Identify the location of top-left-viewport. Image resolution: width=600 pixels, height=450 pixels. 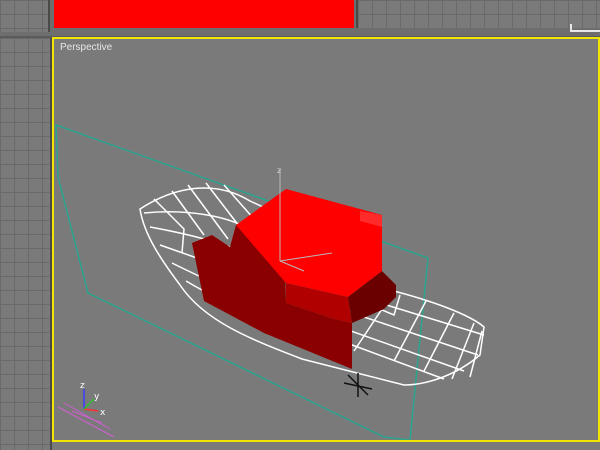
(25, 16).